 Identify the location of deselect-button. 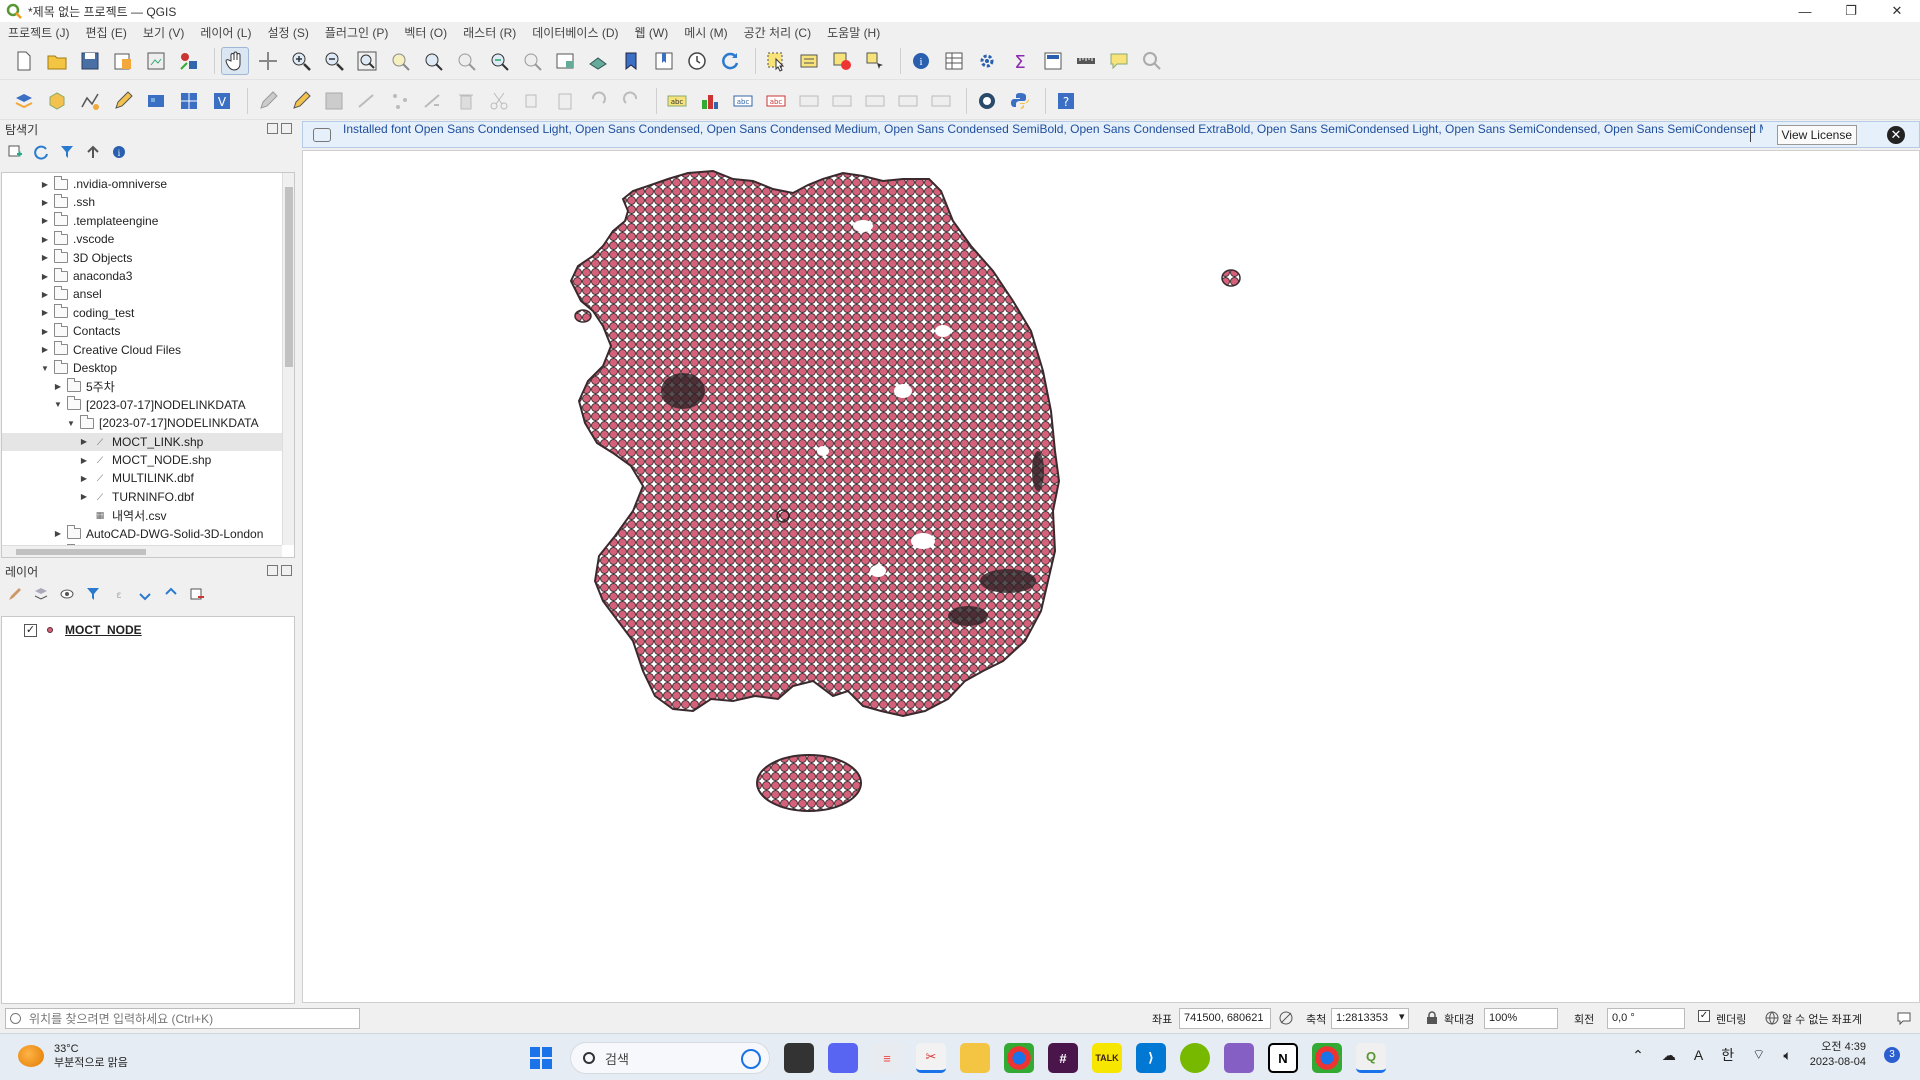
(842, 61).